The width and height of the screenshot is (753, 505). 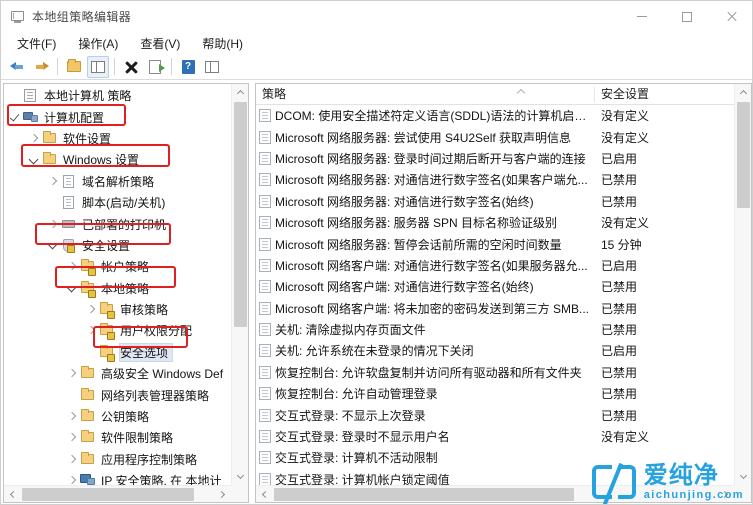 I want to click on policy-row: Microsoft 网络服务器: 服务器 SPN 目标名称验证级别 没有定义, so click(x=495, y=222).